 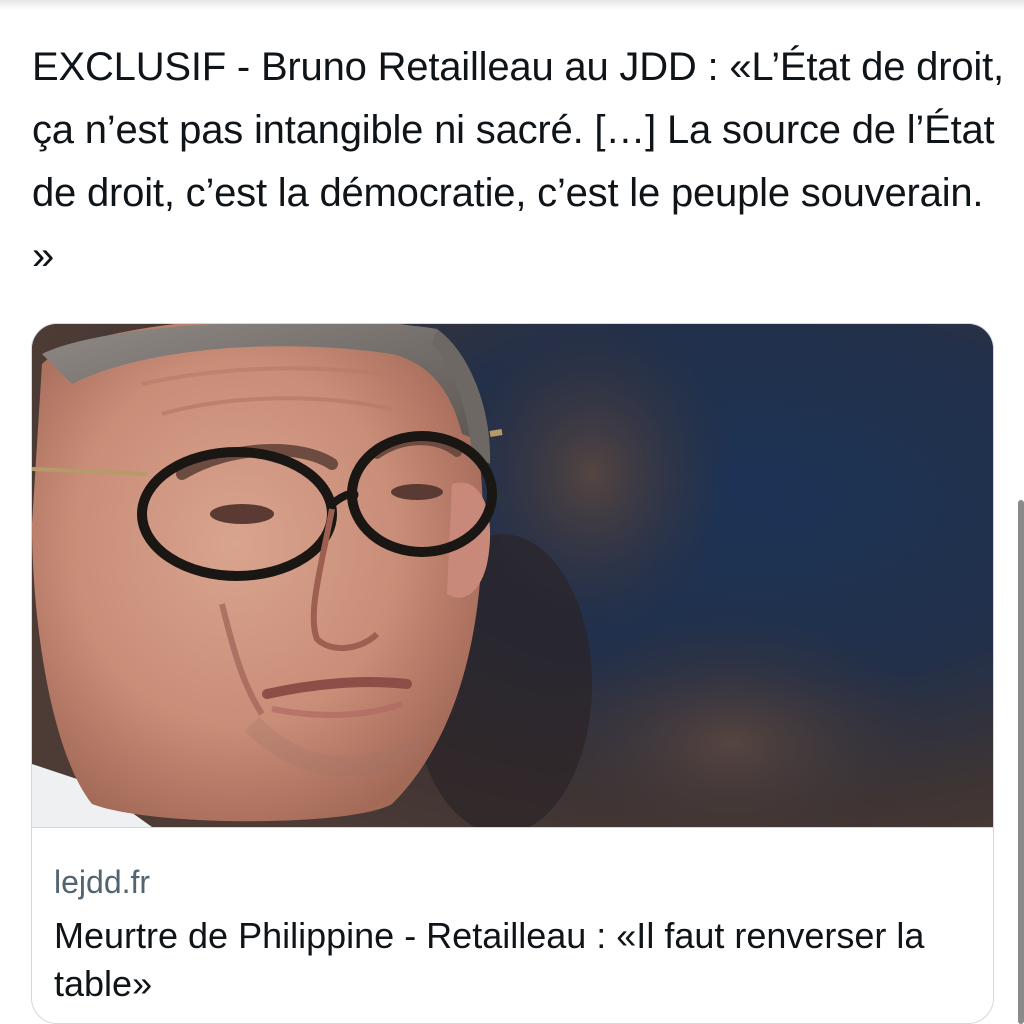 What do you see at coordinates (1021, 762) in the screenshot?
I see `scrollbar` at bounding box center [1021, 762].